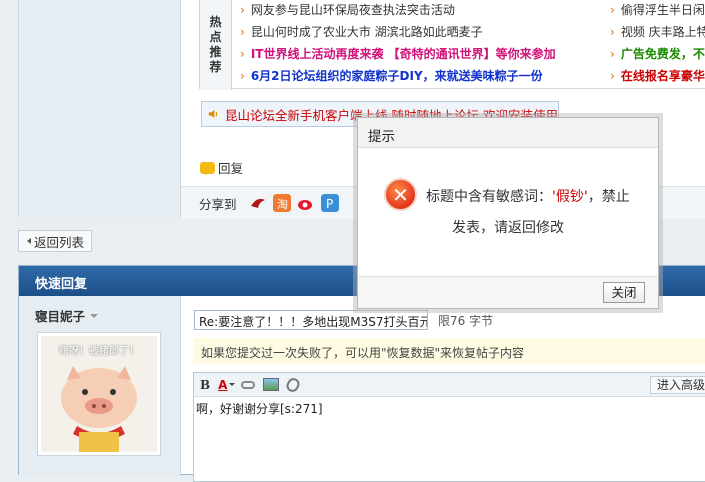 Image resolution: width=705 pixels, height=482 pixels. Describe the element at coordinates (207, 168) in the screenshot. I see `reply-bubble-icon` at that location.